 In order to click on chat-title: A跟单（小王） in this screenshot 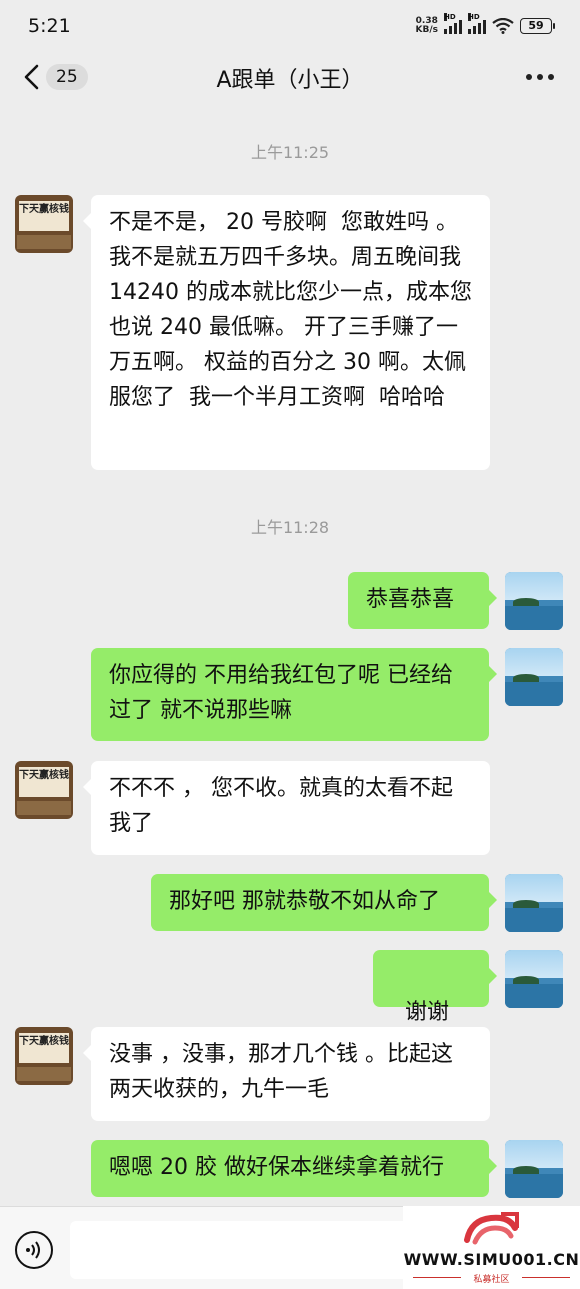, I will do `click(290, 80)`.